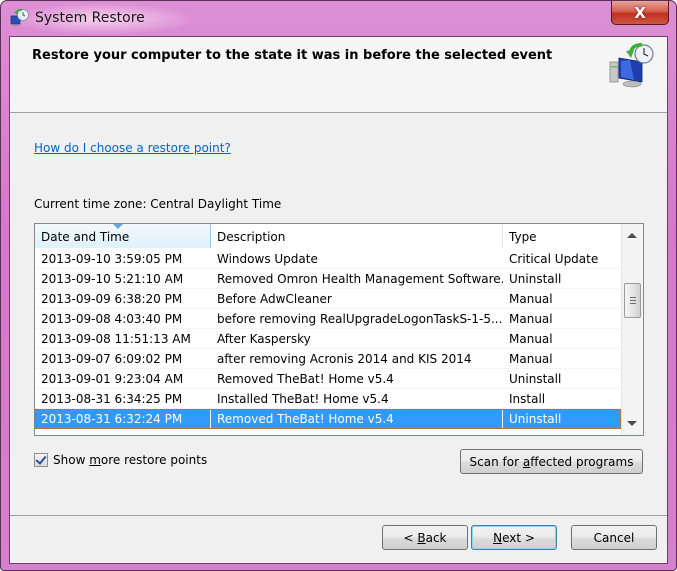  What do you see at coordinates (154, 460) in the screenshot?
I see `label-part: ore restore points` at bounding box center [154, 460].